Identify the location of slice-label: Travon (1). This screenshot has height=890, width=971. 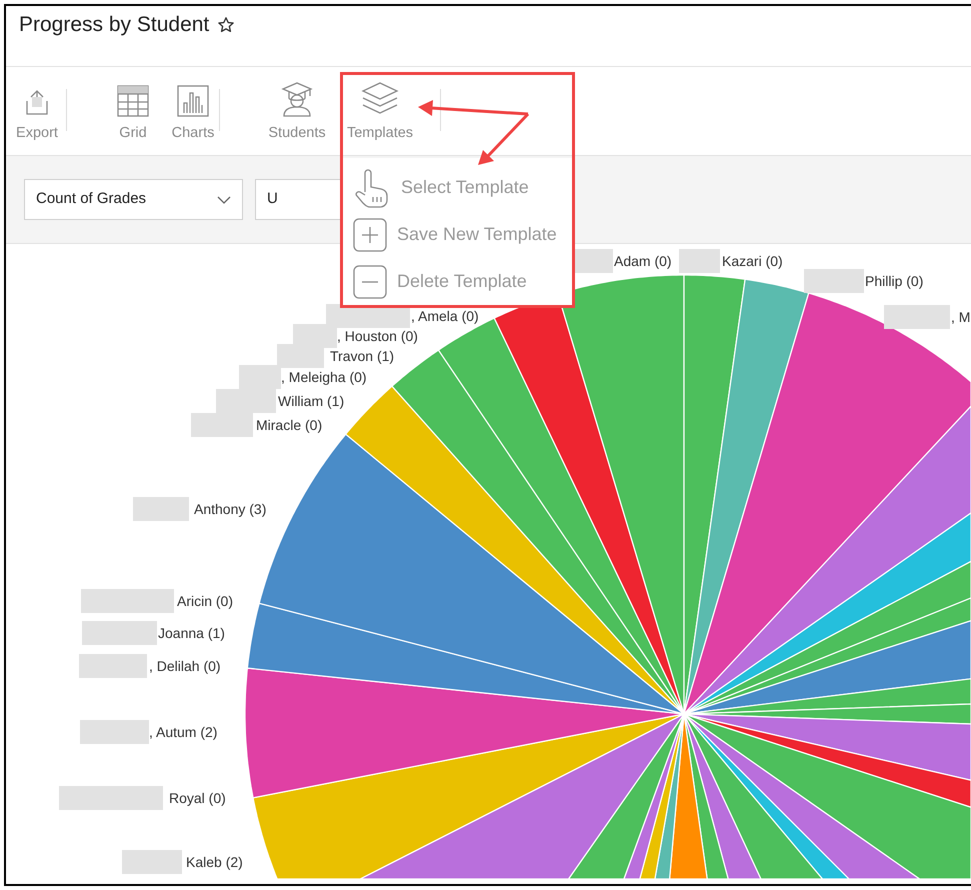
(362, 356).